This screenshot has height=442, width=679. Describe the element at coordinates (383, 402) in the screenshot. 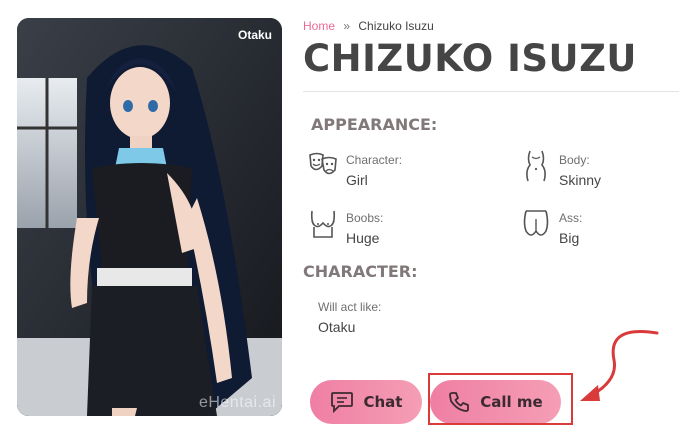

I see `chat-button-label: Chat` at that location.